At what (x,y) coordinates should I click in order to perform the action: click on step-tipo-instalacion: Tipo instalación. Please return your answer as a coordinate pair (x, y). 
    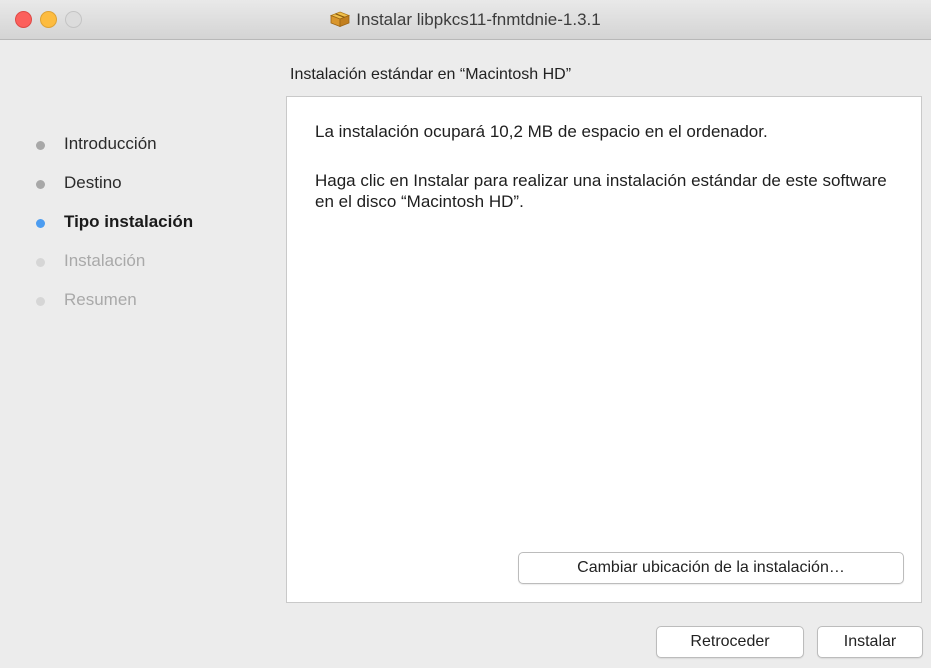
    Looking at the image, I should click on (114, 227).